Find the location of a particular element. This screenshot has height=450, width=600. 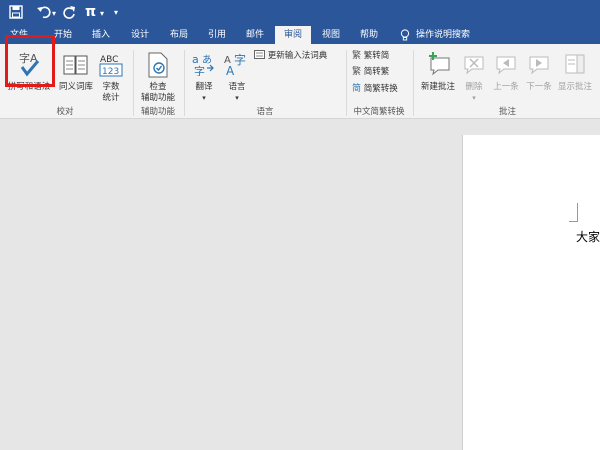

thesaurus-label: 同义词库 is located at coordinates (75, 87).